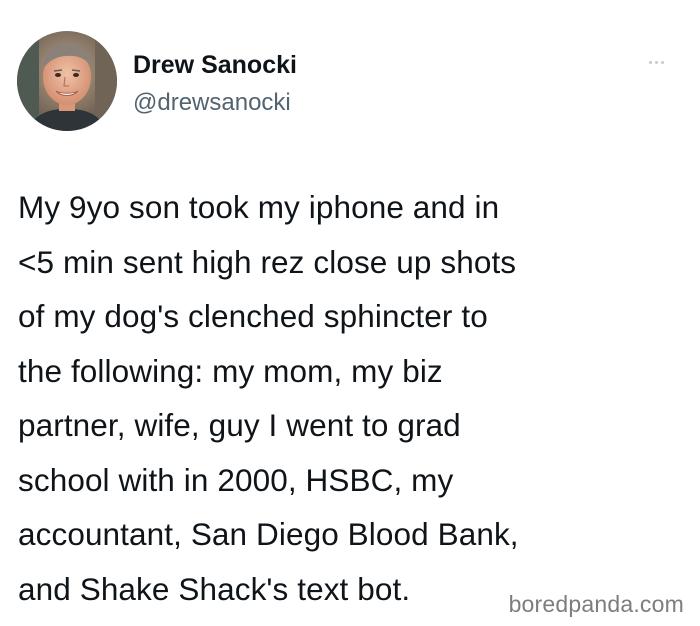 The image size is (700, 626). Describe the element at coordinates (212, 103) in the screenshot. I see `author-handle: @drewsanocki` at that location.